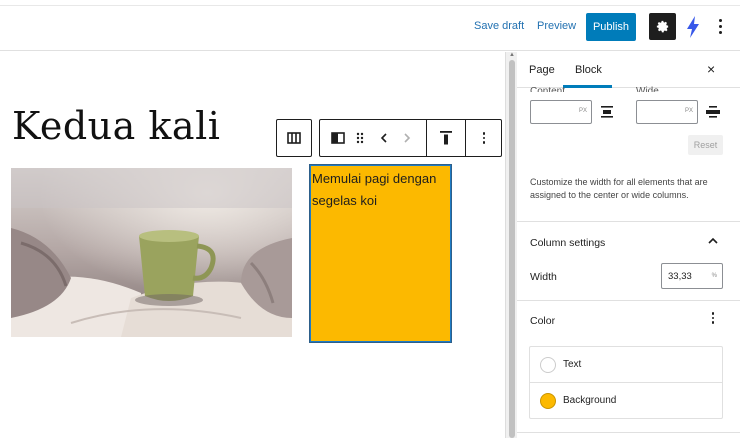  I want to click on chevron-right-icon, so click(407, 138).